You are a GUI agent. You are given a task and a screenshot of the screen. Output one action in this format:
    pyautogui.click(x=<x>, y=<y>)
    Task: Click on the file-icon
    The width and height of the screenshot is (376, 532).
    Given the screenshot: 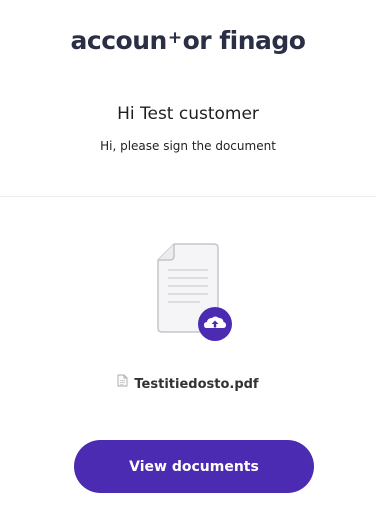 What is the action you would take?
    pyautogui.click(x=122, y=382)
    